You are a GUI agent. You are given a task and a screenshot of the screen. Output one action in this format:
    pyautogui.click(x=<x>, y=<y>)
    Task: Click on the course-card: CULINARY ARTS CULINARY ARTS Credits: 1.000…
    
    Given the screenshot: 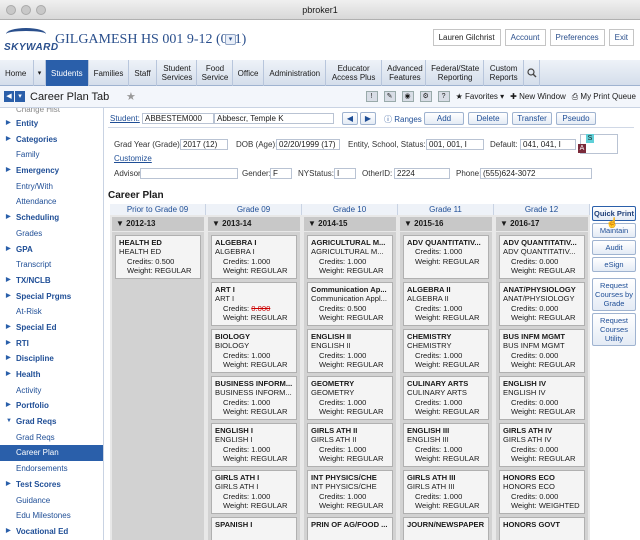 What is the action you would take?
    pyautogui.click(x=446, y=398)
    